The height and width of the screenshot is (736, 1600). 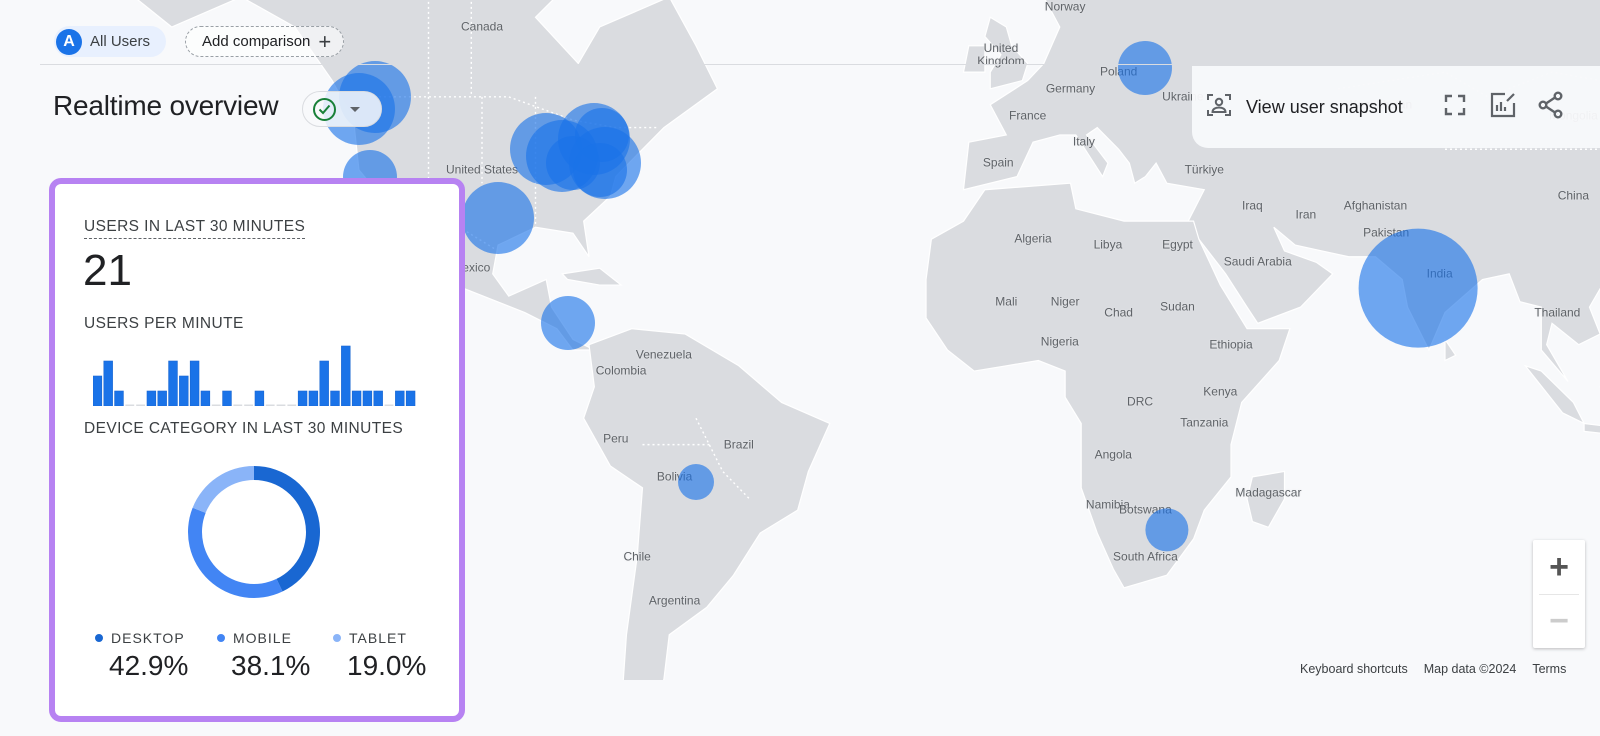 I want to click on fullscreen-icon, so click(x=1455, y=105).